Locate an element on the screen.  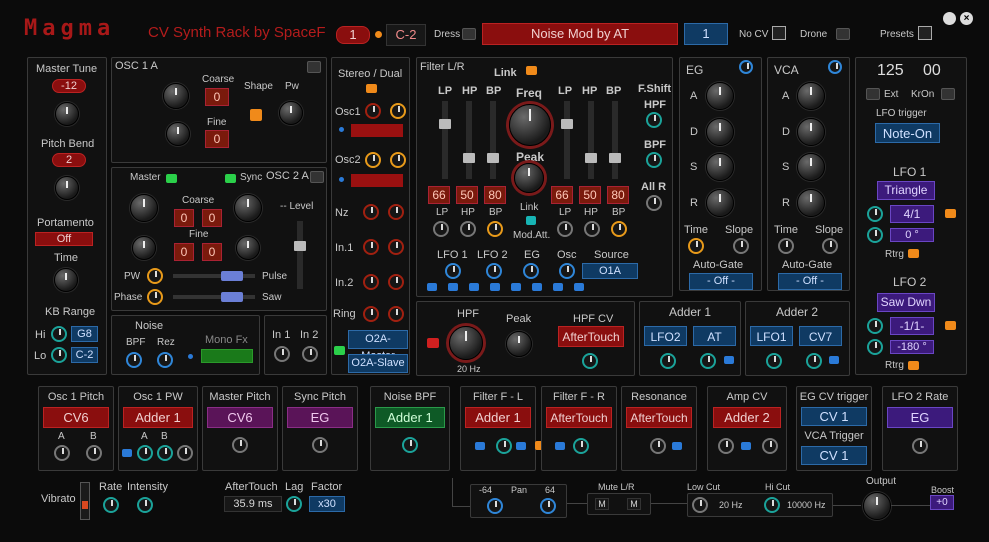
adder1-input-a: LFO2 is located at coordinates (665, 336).